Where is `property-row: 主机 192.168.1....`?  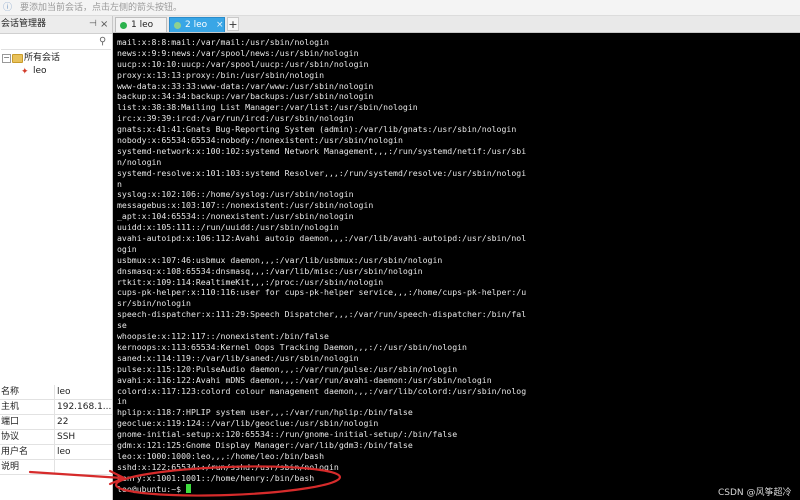
property-row: 主机 192.168.1.... is located at coordinates (56, 407).